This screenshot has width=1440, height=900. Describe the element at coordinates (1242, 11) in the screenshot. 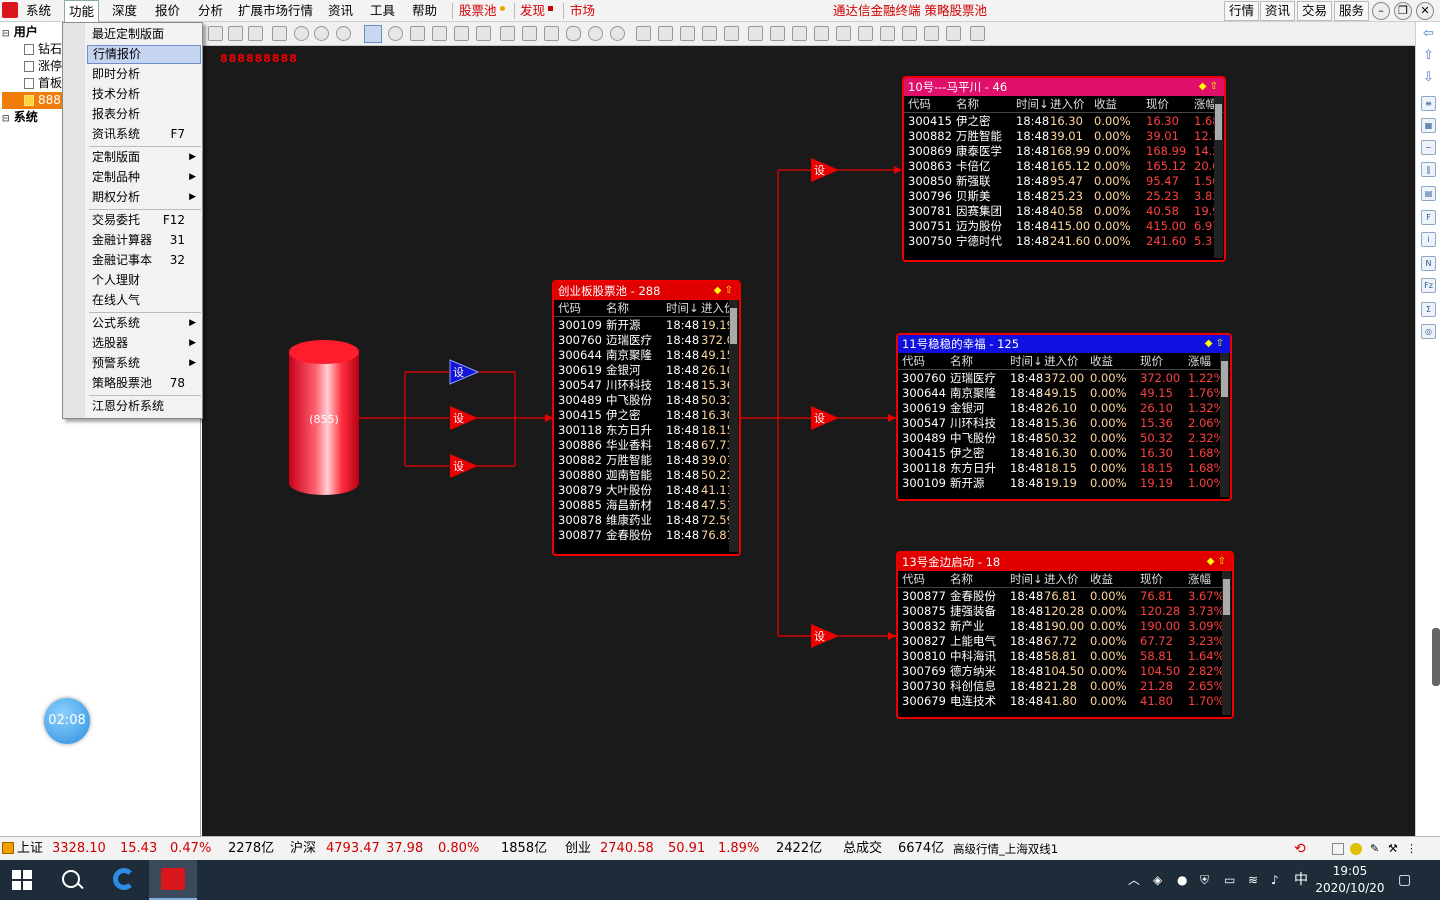

I see `tab-quotes: 行情` at that location.